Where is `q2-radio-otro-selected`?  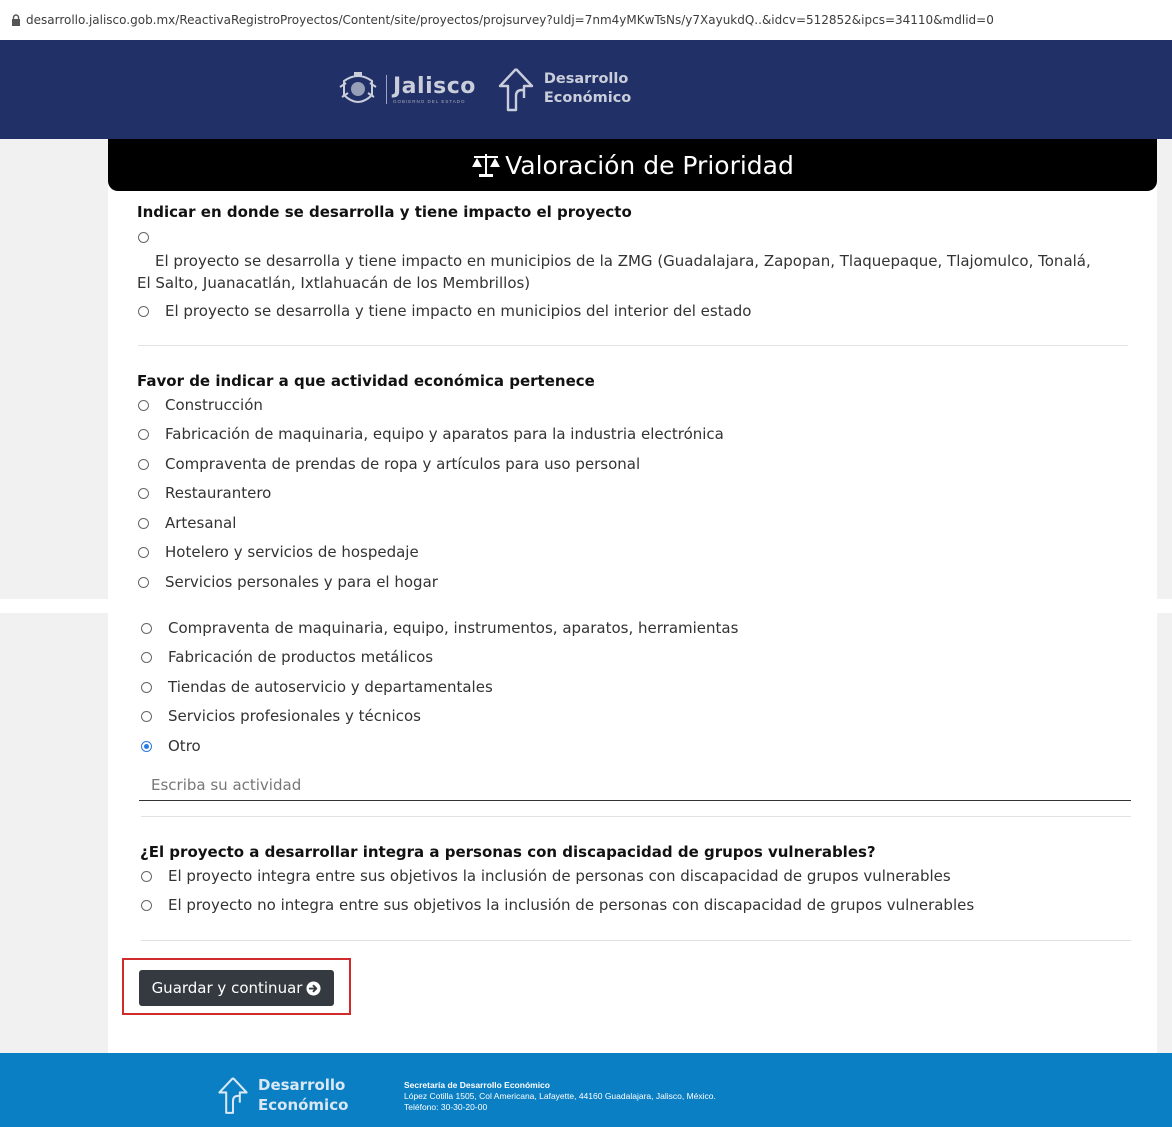
q2-radio-otro-selected is located at coordinates (146, 746).